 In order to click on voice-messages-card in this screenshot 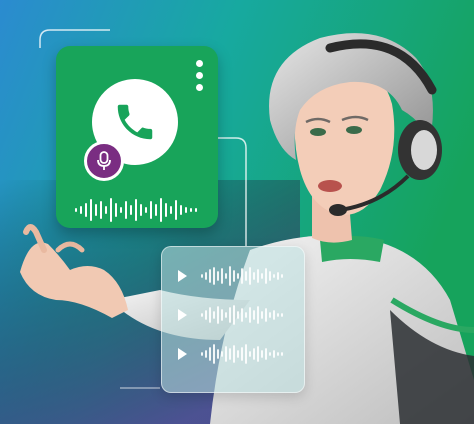, I will do `click(233, 319)`.